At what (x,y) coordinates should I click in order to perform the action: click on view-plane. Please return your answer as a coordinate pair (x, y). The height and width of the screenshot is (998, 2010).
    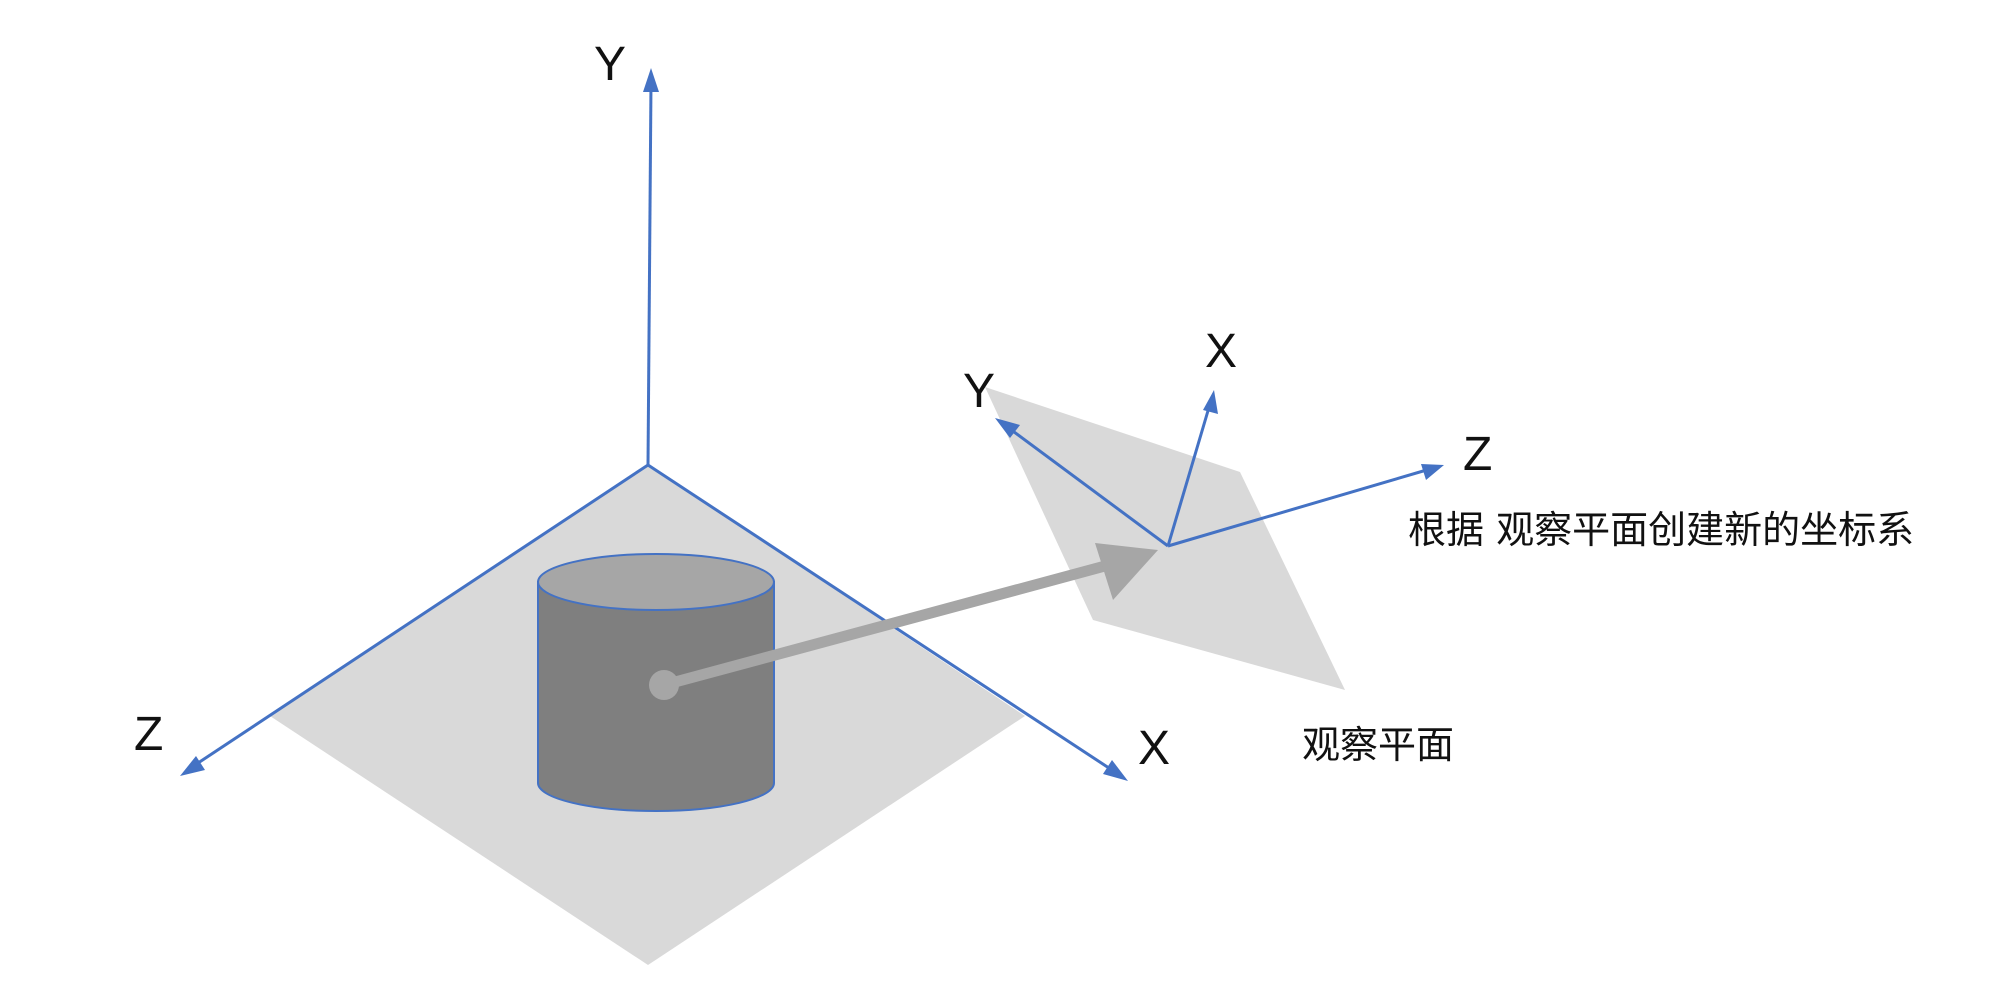
    Looking at the image, I should click on (1165, 538).